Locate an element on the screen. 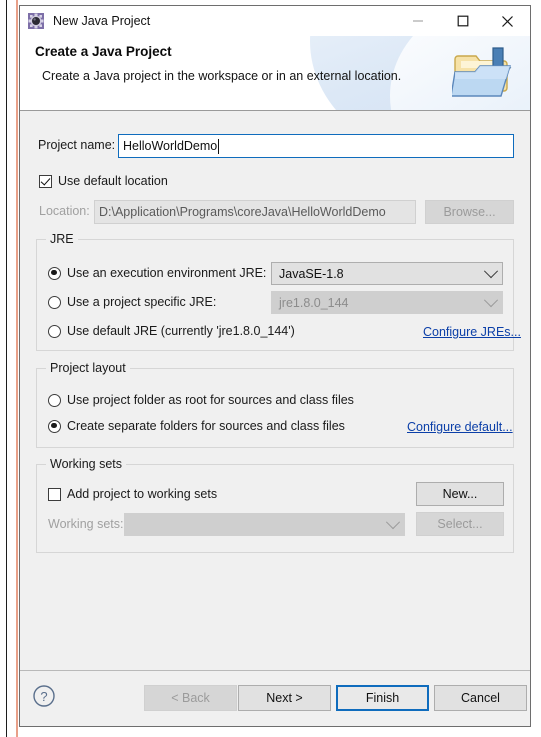  text-caret is located at coordinates (219, 146).